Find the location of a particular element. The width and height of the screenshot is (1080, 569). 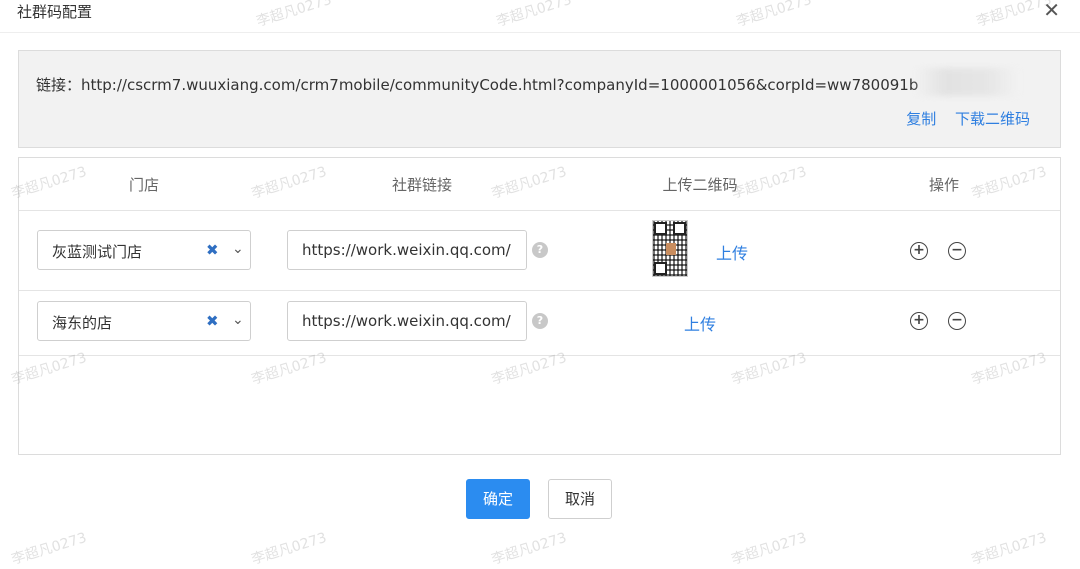

store-select: 海东的店 ✖ ⌄ is located at coordinates (144, 321).